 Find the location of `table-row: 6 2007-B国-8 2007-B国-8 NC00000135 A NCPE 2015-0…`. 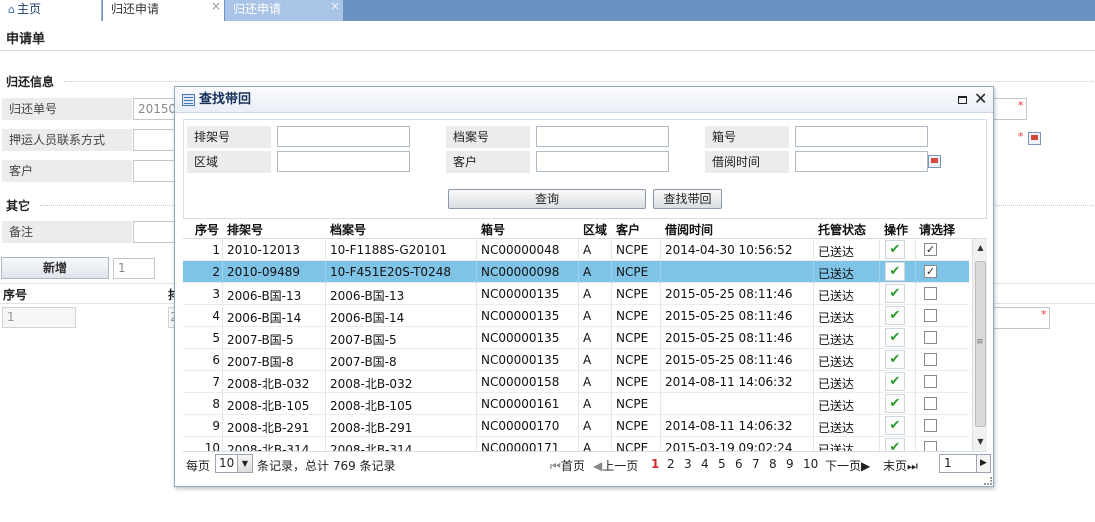

table-row: 6 2007-B国-8 2007-B国-8 NC00000135 A NCPE 2015-0… is located at coordinates (576, 360).